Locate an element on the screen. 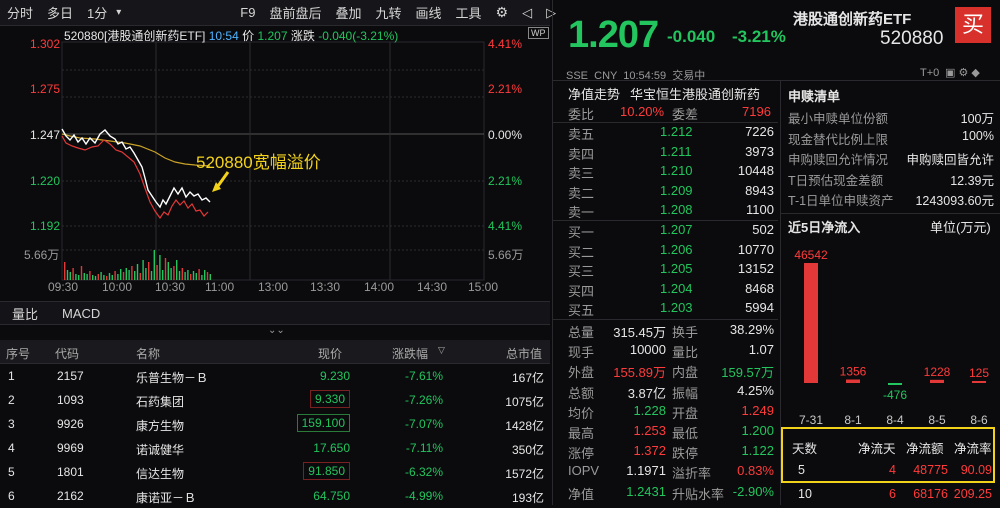  row-name: 乐普生物－Ｂ is located at coordinates (172, 378).